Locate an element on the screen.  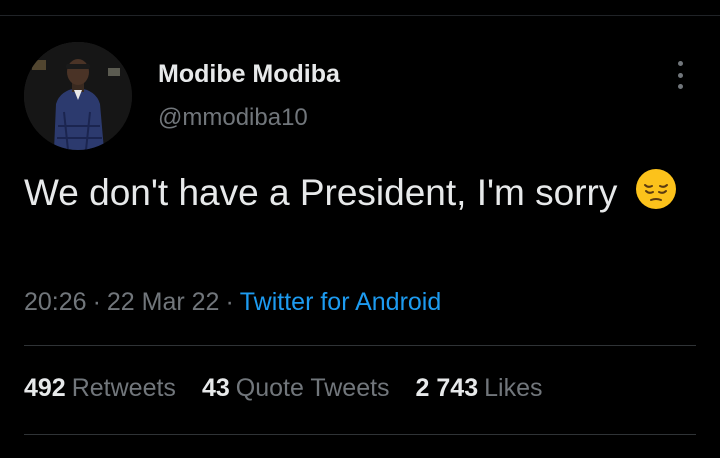
avatar-photo is located at coordinates (78, 96).